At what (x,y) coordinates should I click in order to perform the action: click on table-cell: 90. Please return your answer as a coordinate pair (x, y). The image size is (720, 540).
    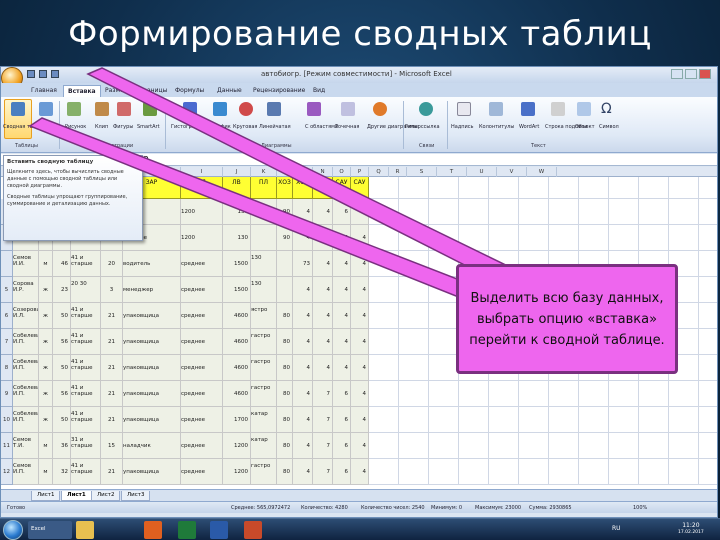
    Looking at the image, I should click on (285, 238).